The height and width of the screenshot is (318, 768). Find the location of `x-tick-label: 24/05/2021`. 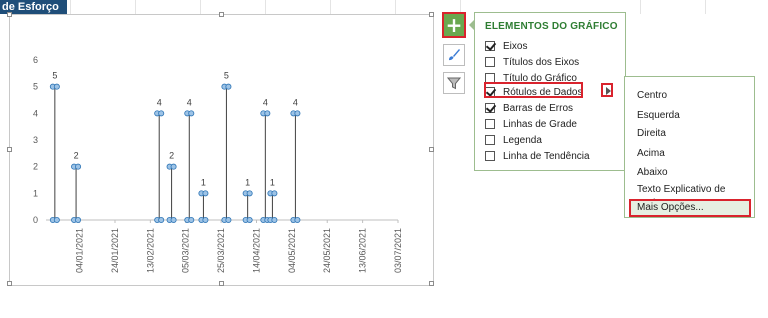

x-tick-label: 24/05/2021 is located at coordinates (327, 250).